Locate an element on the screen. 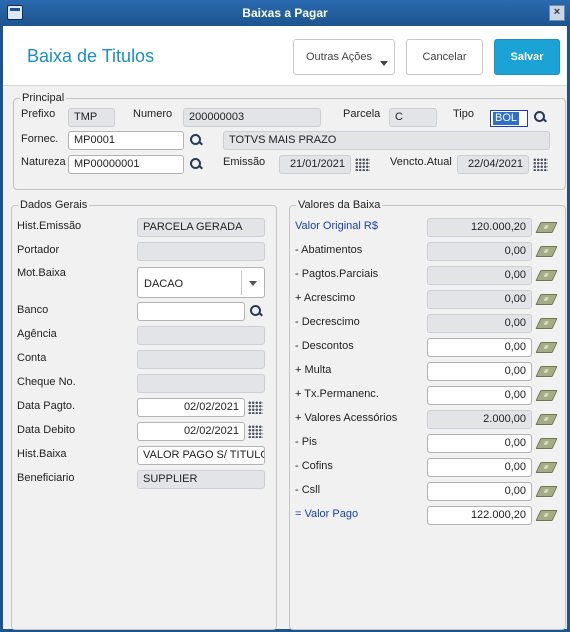 This screenshot has width=570, height=632. agencia-field is located at coordinates (201, 335).